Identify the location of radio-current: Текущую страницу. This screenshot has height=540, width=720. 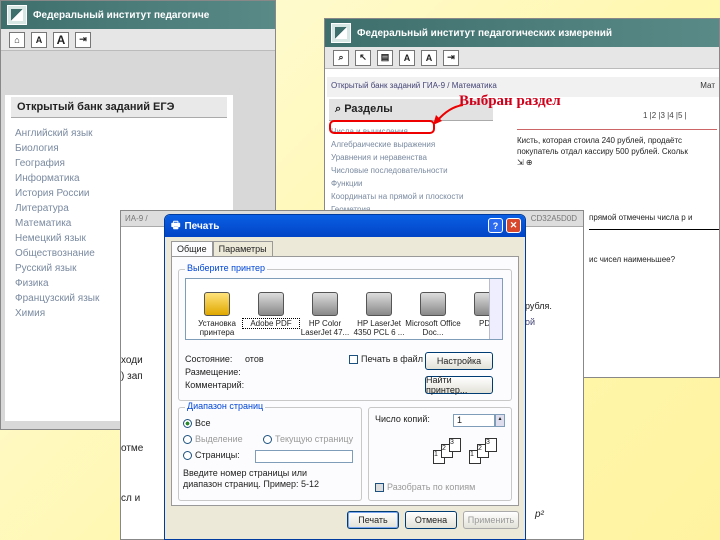
(308, 439).